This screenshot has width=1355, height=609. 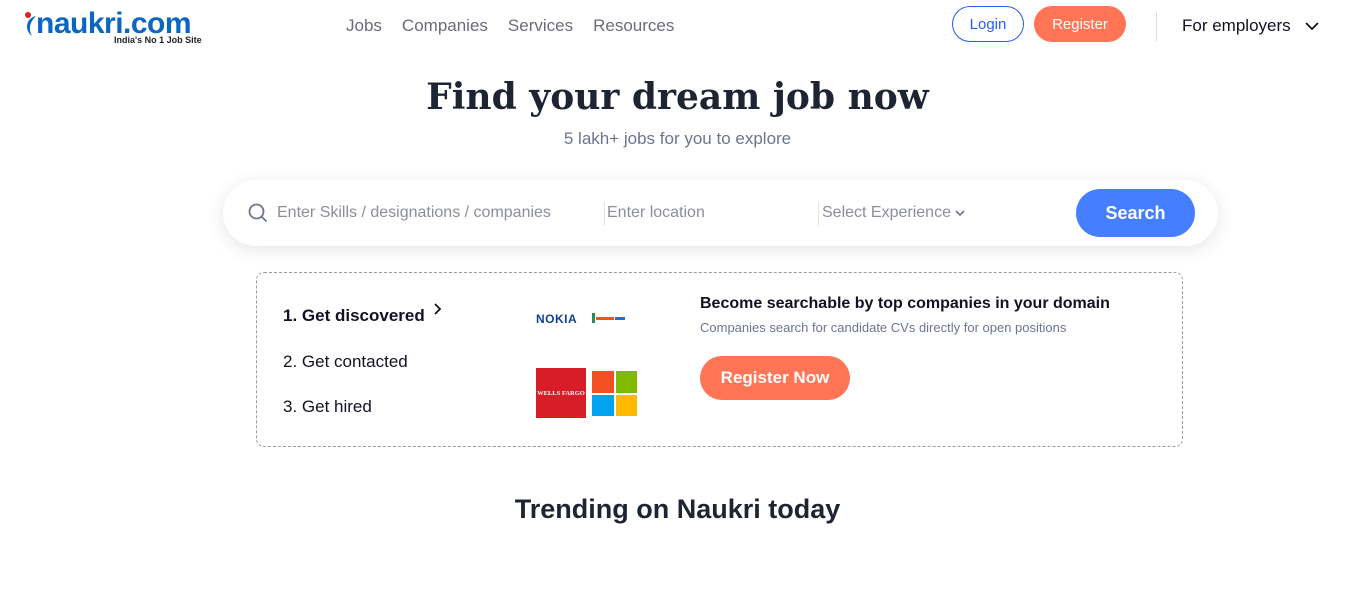 I want to click on experience-select: Select Experience, so click(x=893, y=213).